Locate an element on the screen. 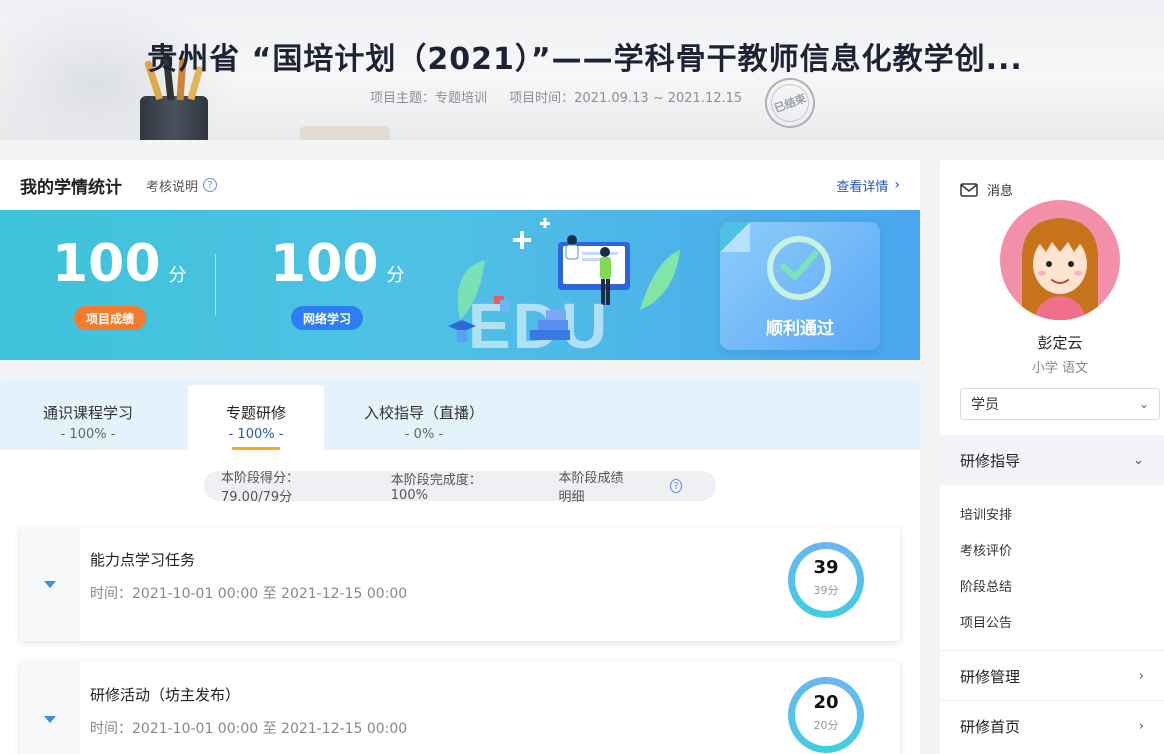 The image size is (1164, 754). online-score: 100 分 is located at coordinates (337, 264).